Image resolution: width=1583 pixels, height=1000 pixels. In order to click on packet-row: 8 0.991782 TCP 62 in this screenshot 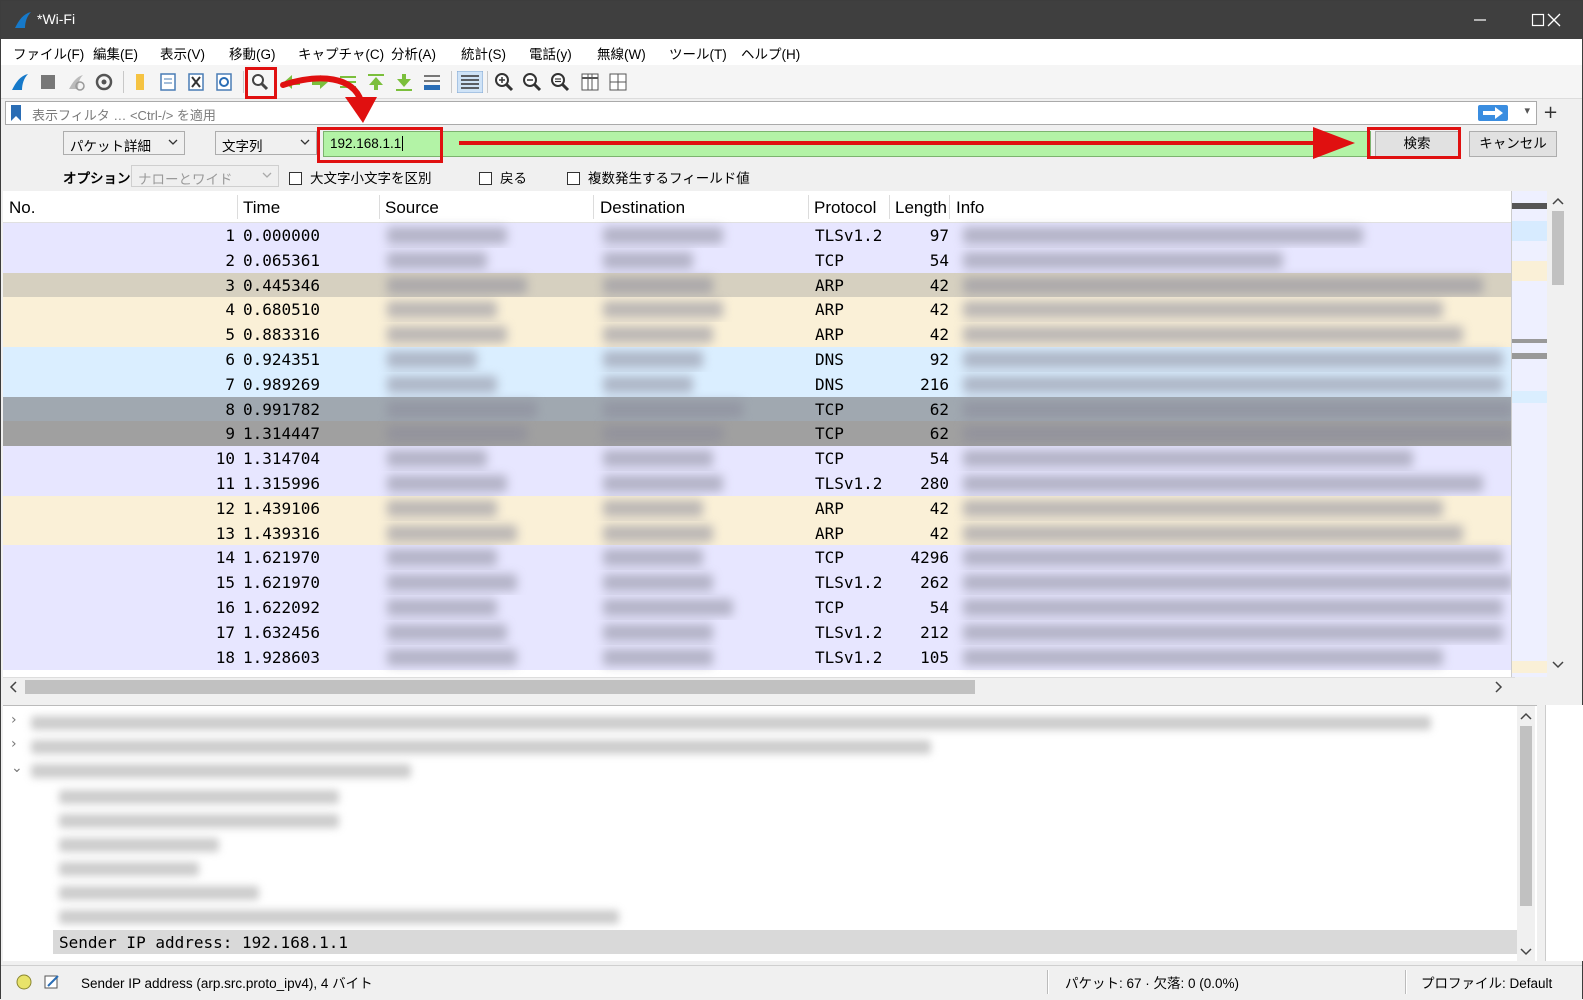, I will do `click(759, 409)`.